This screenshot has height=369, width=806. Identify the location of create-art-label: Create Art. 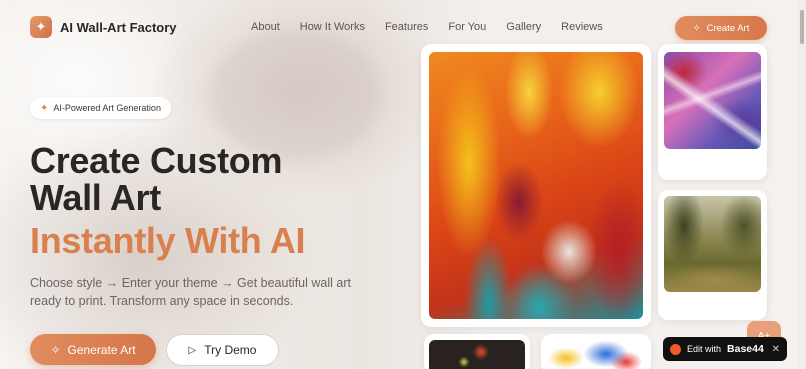
(728, 28).